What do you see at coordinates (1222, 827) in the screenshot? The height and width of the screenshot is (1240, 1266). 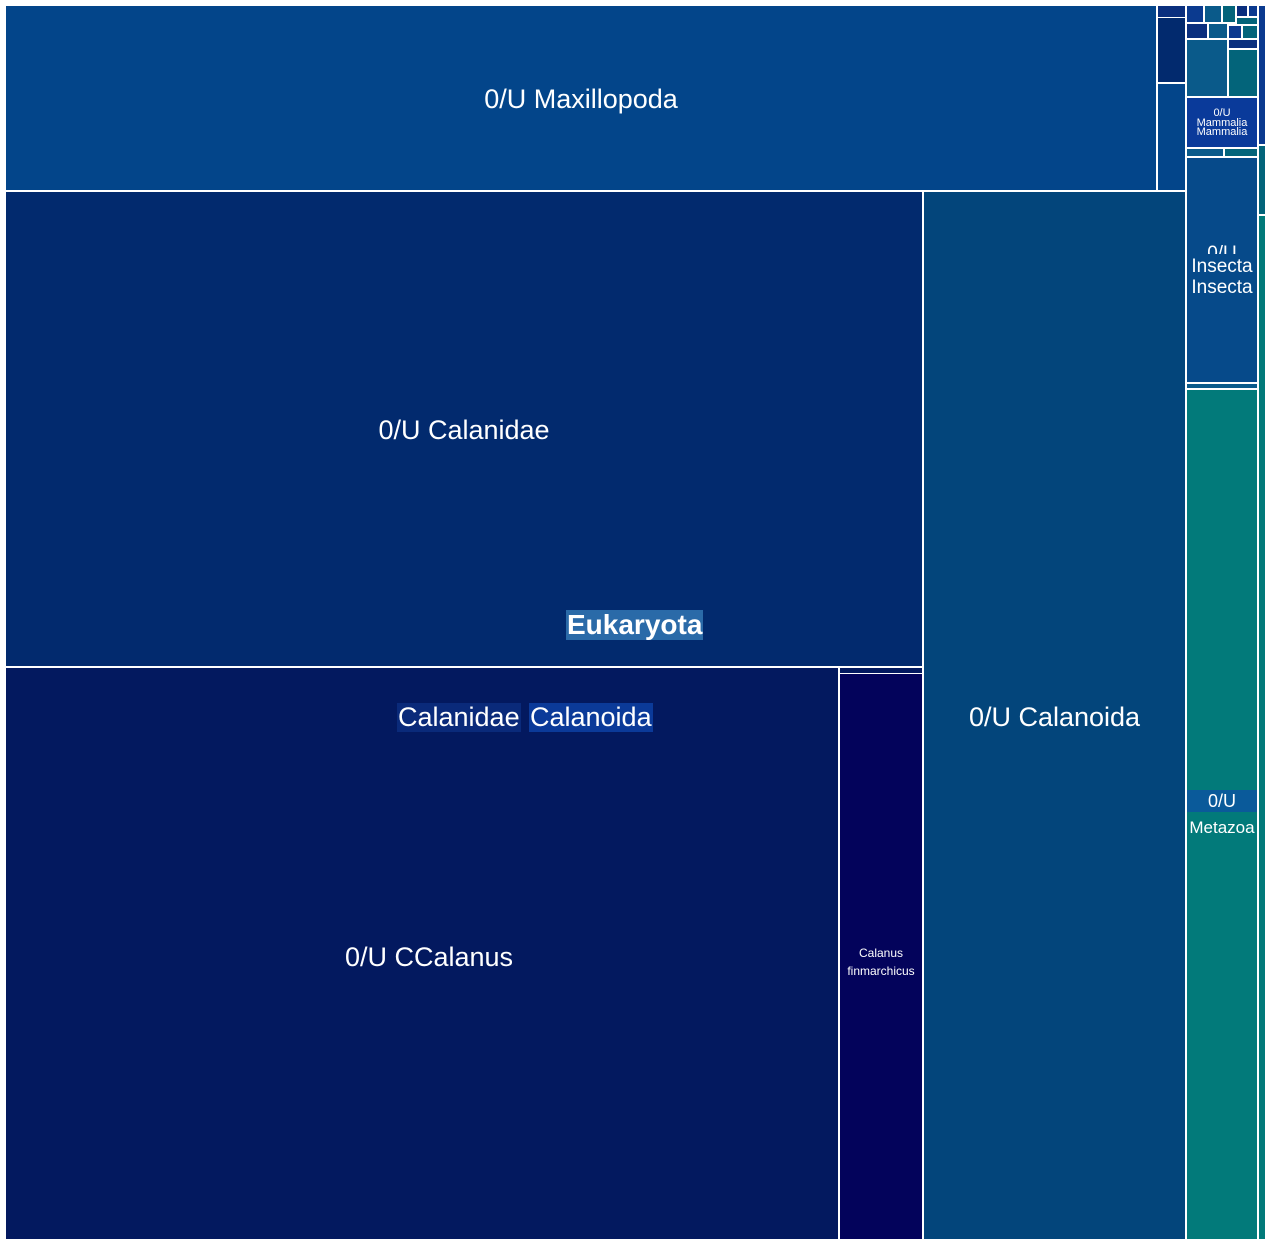 I see `tile-label-metazoa-2: Metazoa` at bounding box center [1222, 827].